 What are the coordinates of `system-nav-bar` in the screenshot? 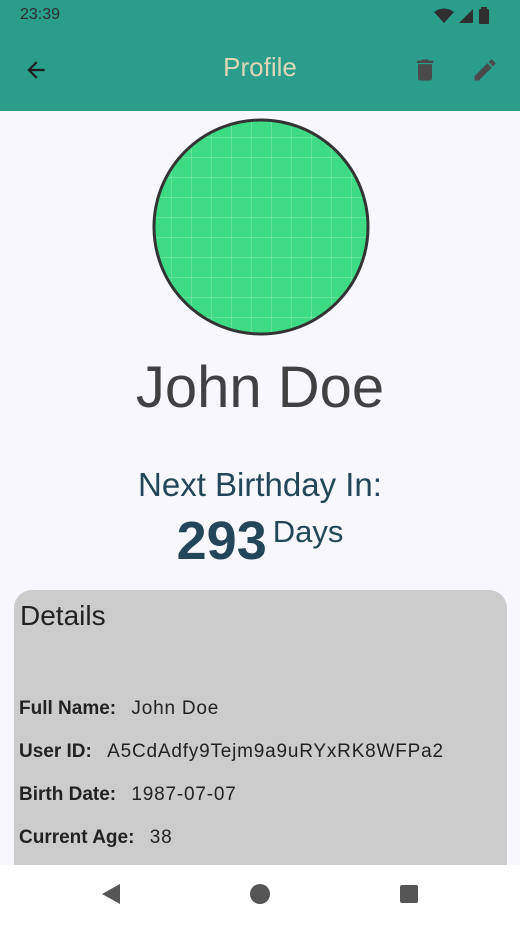 It's located at (260, 895).